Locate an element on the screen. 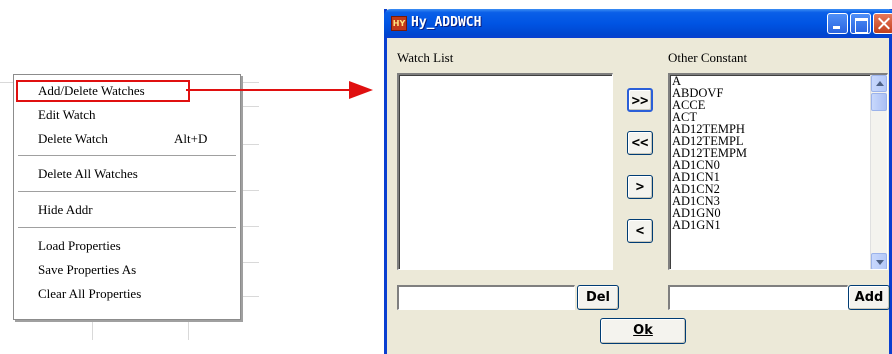  pointer-arrow-line is located at coordinates (268, 90).